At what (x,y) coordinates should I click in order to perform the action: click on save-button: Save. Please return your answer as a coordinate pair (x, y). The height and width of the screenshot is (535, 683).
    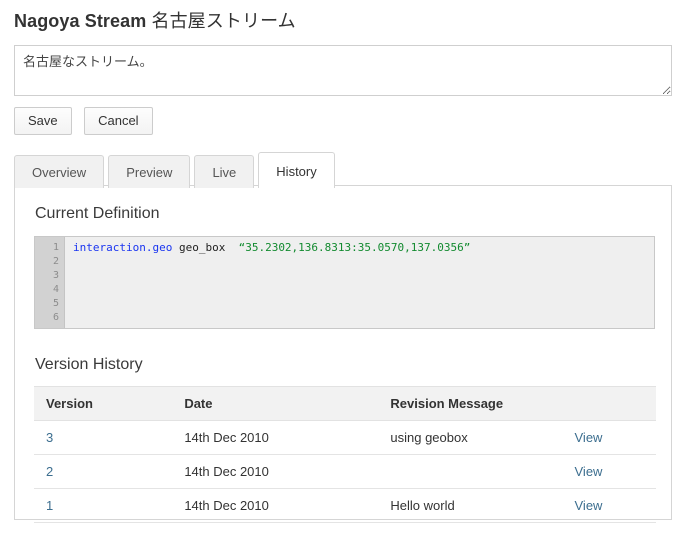
    Looking at the image, I should click on (43, 121).